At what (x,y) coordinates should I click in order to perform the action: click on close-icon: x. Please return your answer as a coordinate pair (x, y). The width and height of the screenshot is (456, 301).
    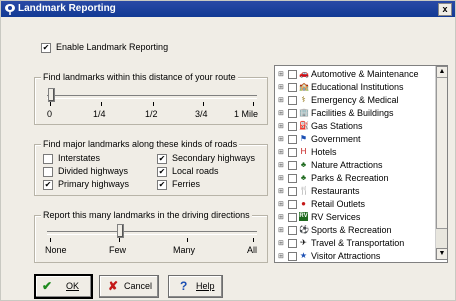
    Looking at the image, I should click on (445, 9).